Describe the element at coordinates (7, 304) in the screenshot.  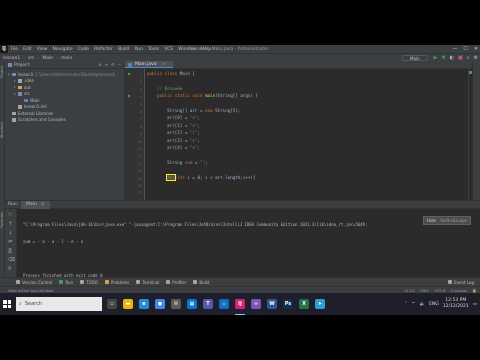
I see `start-button` at that location.